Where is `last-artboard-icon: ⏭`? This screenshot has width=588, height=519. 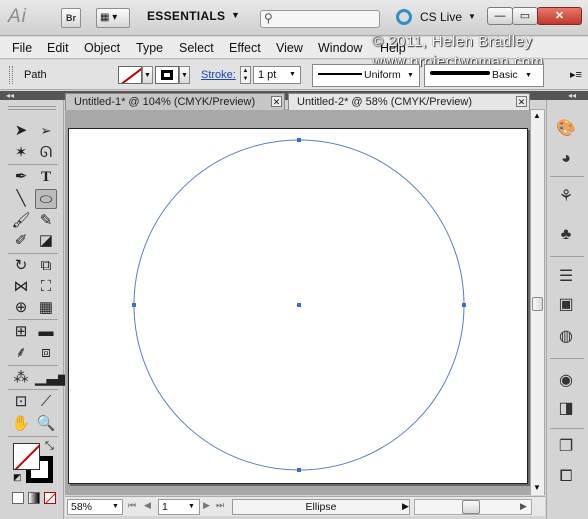 last-artboard-icon: ⏭ is located at coordinates (220, 505).